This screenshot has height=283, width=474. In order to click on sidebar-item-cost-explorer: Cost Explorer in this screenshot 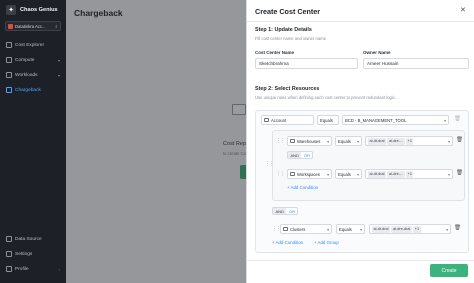, I will do `click(33, 45)`.